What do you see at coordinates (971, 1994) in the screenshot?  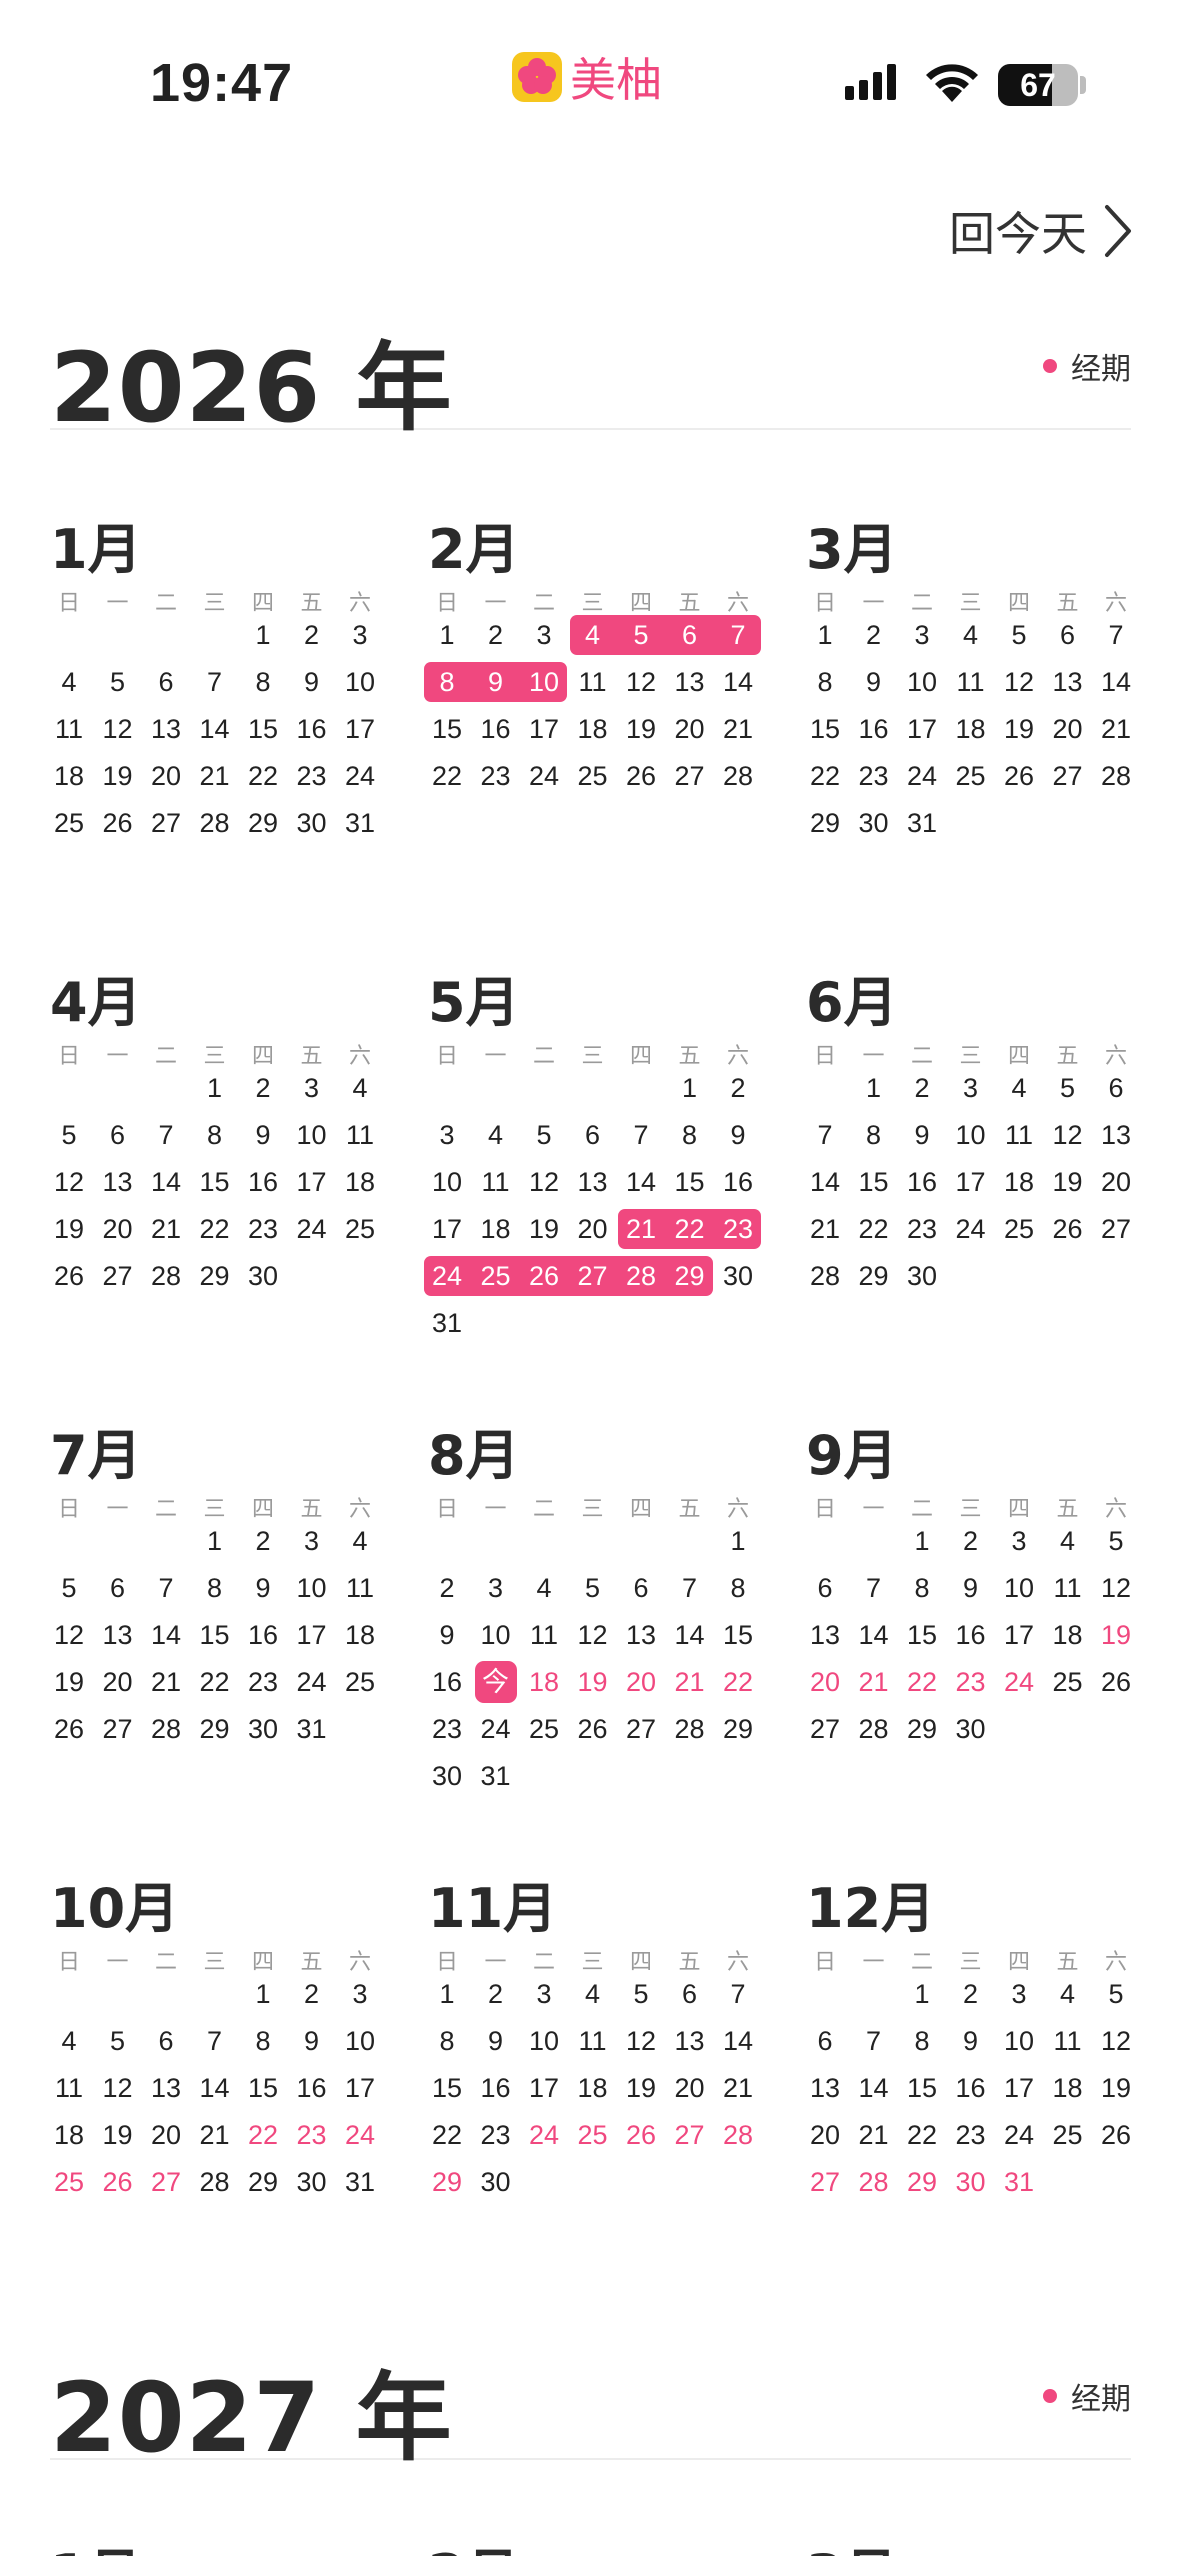 I see `day-cell: 2` at bounding box center [971, 1994].